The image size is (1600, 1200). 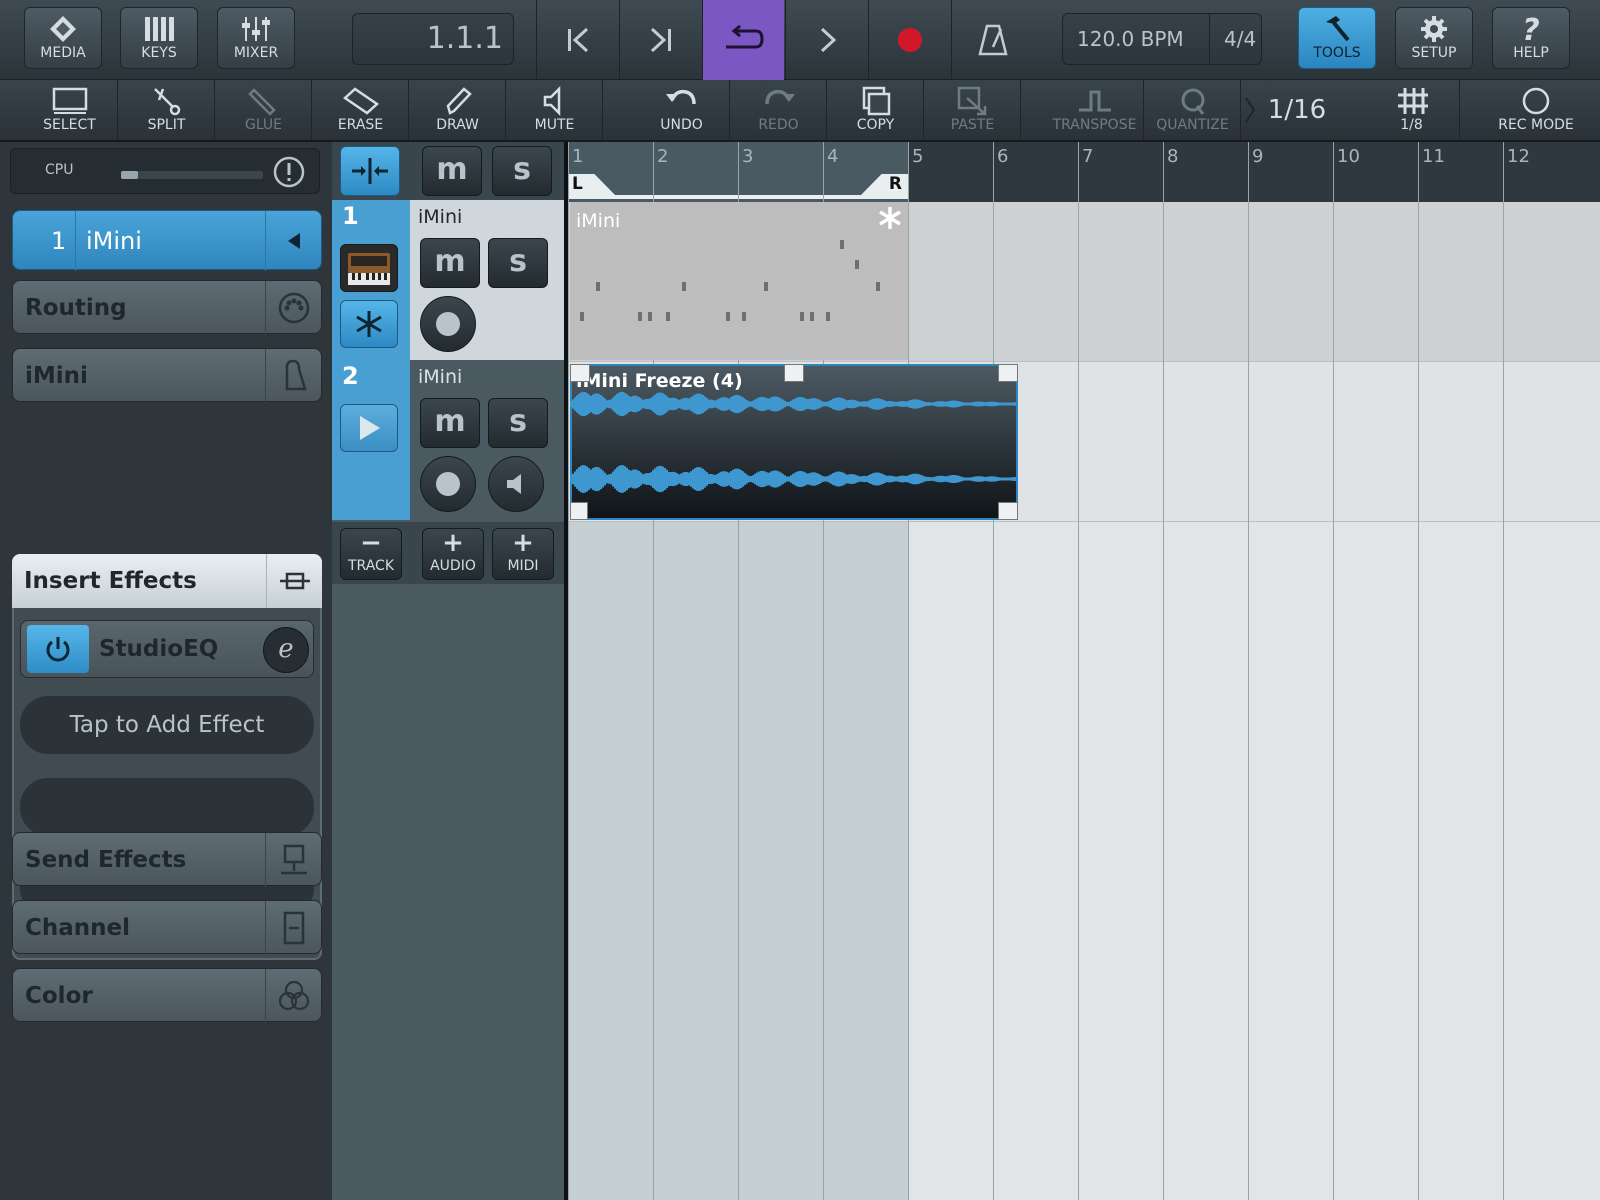 I want to click on midi-event: iMini, so click(x=739, y=281).